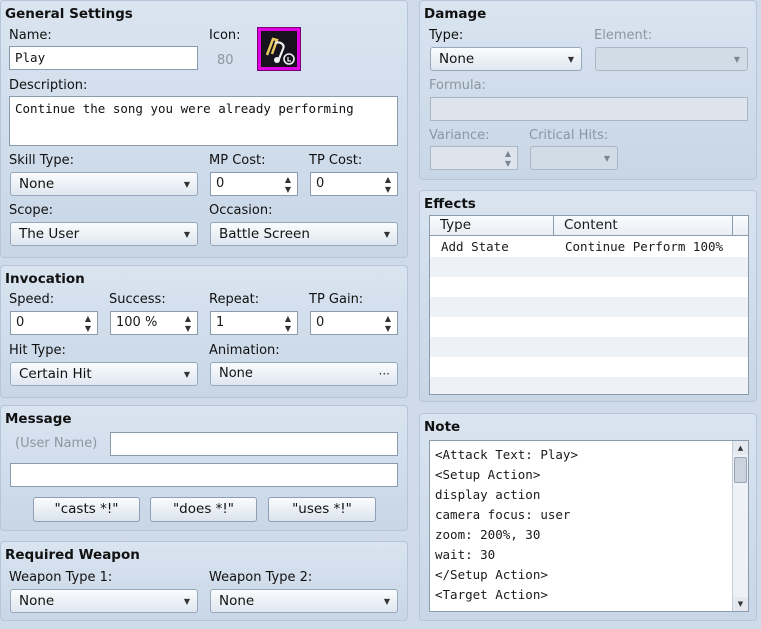 Image resolution: width=761 pixels, height=629 pixels. I want to click on weapon-type1-select: None ▼, so click(104, 601).